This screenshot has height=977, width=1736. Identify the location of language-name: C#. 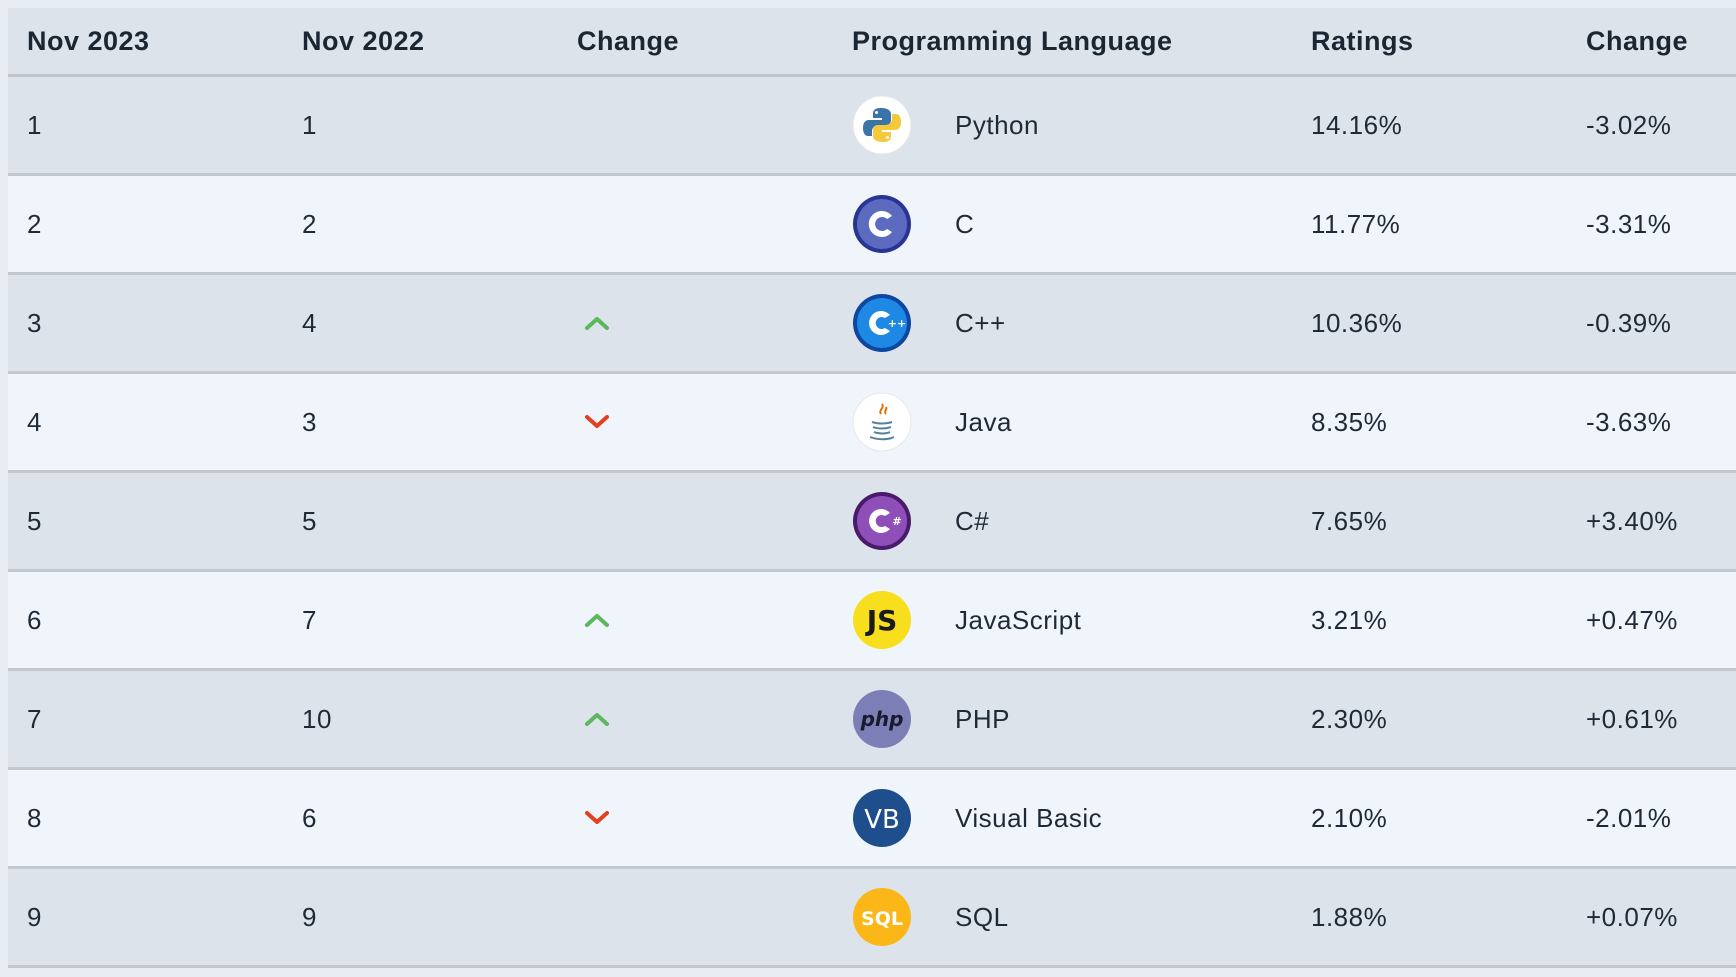
(972, 520).